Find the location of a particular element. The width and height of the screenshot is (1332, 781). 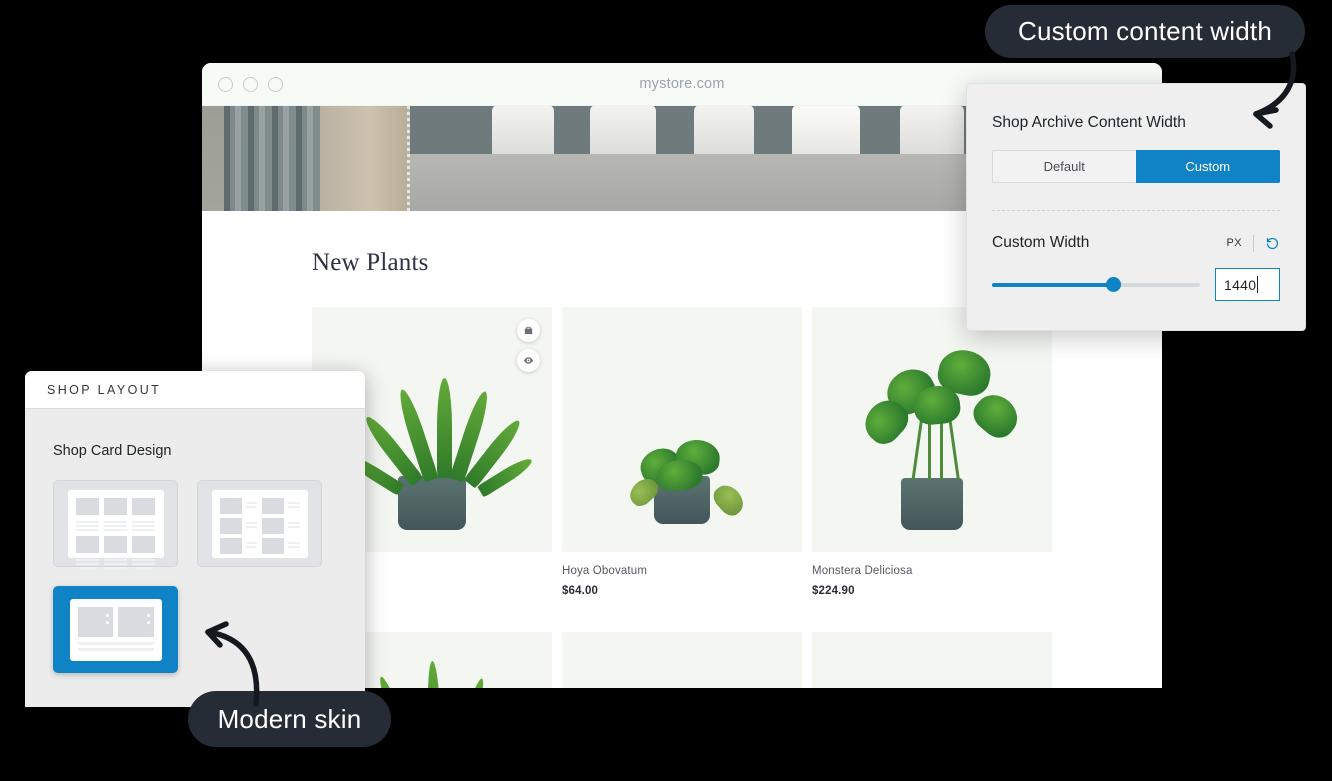

width-slider-thumb is located at coordinates (1113, 284).